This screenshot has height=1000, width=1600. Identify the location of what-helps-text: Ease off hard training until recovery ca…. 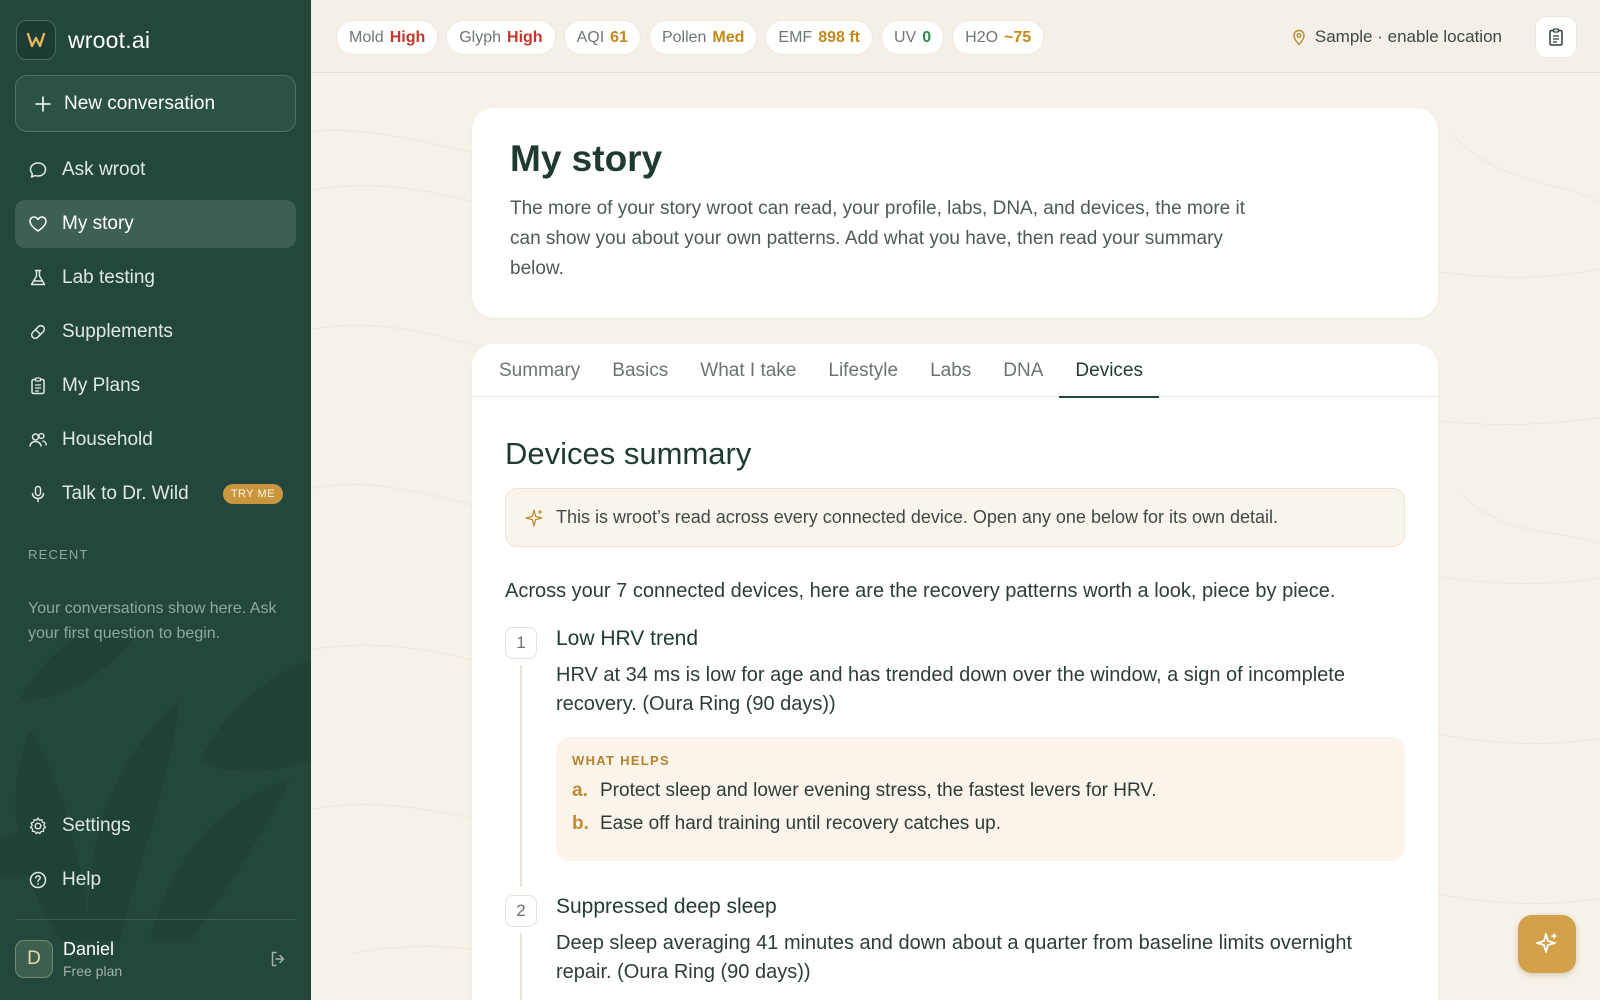
(800, 823).